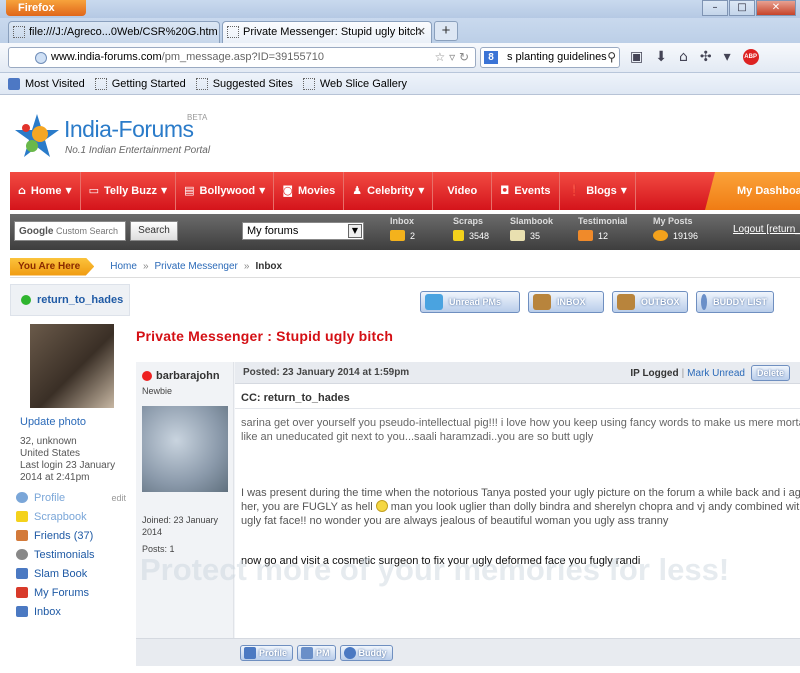 The height and width of the screenshot is (673, 800). What do you see at coordinates (463, 191) in the screenshot?
I see `nav-video: Video` at bounding box center [463, 191].